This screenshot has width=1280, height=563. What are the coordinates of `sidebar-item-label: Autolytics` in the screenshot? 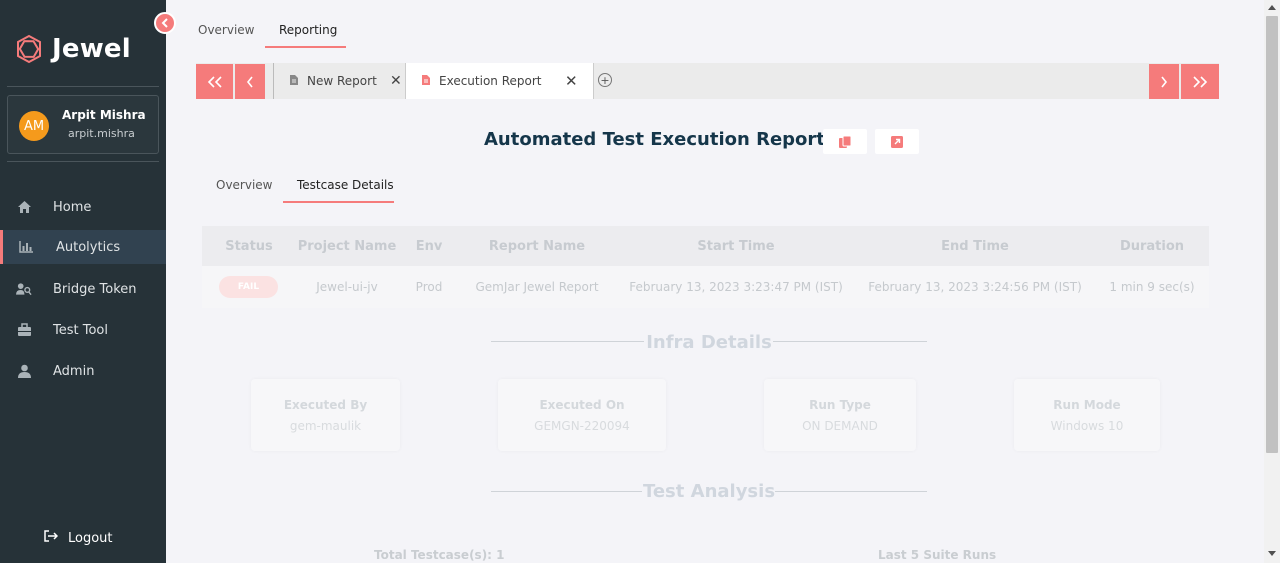 It's located at (88, 247).